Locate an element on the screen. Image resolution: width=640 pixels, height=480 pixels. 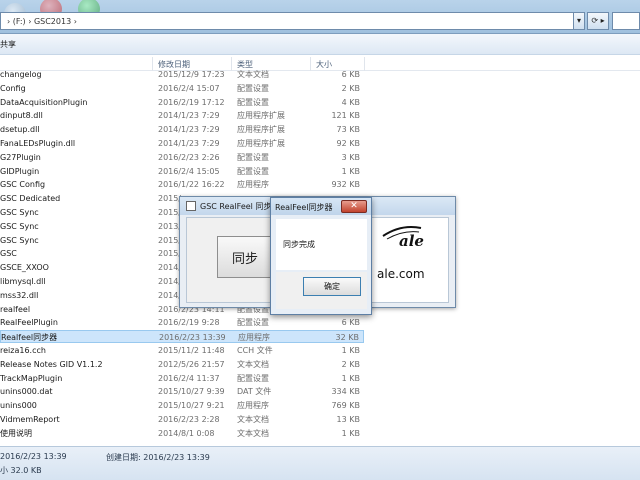
file-date: 2016/2/4 15:07 is located at coordinates (189, 88).